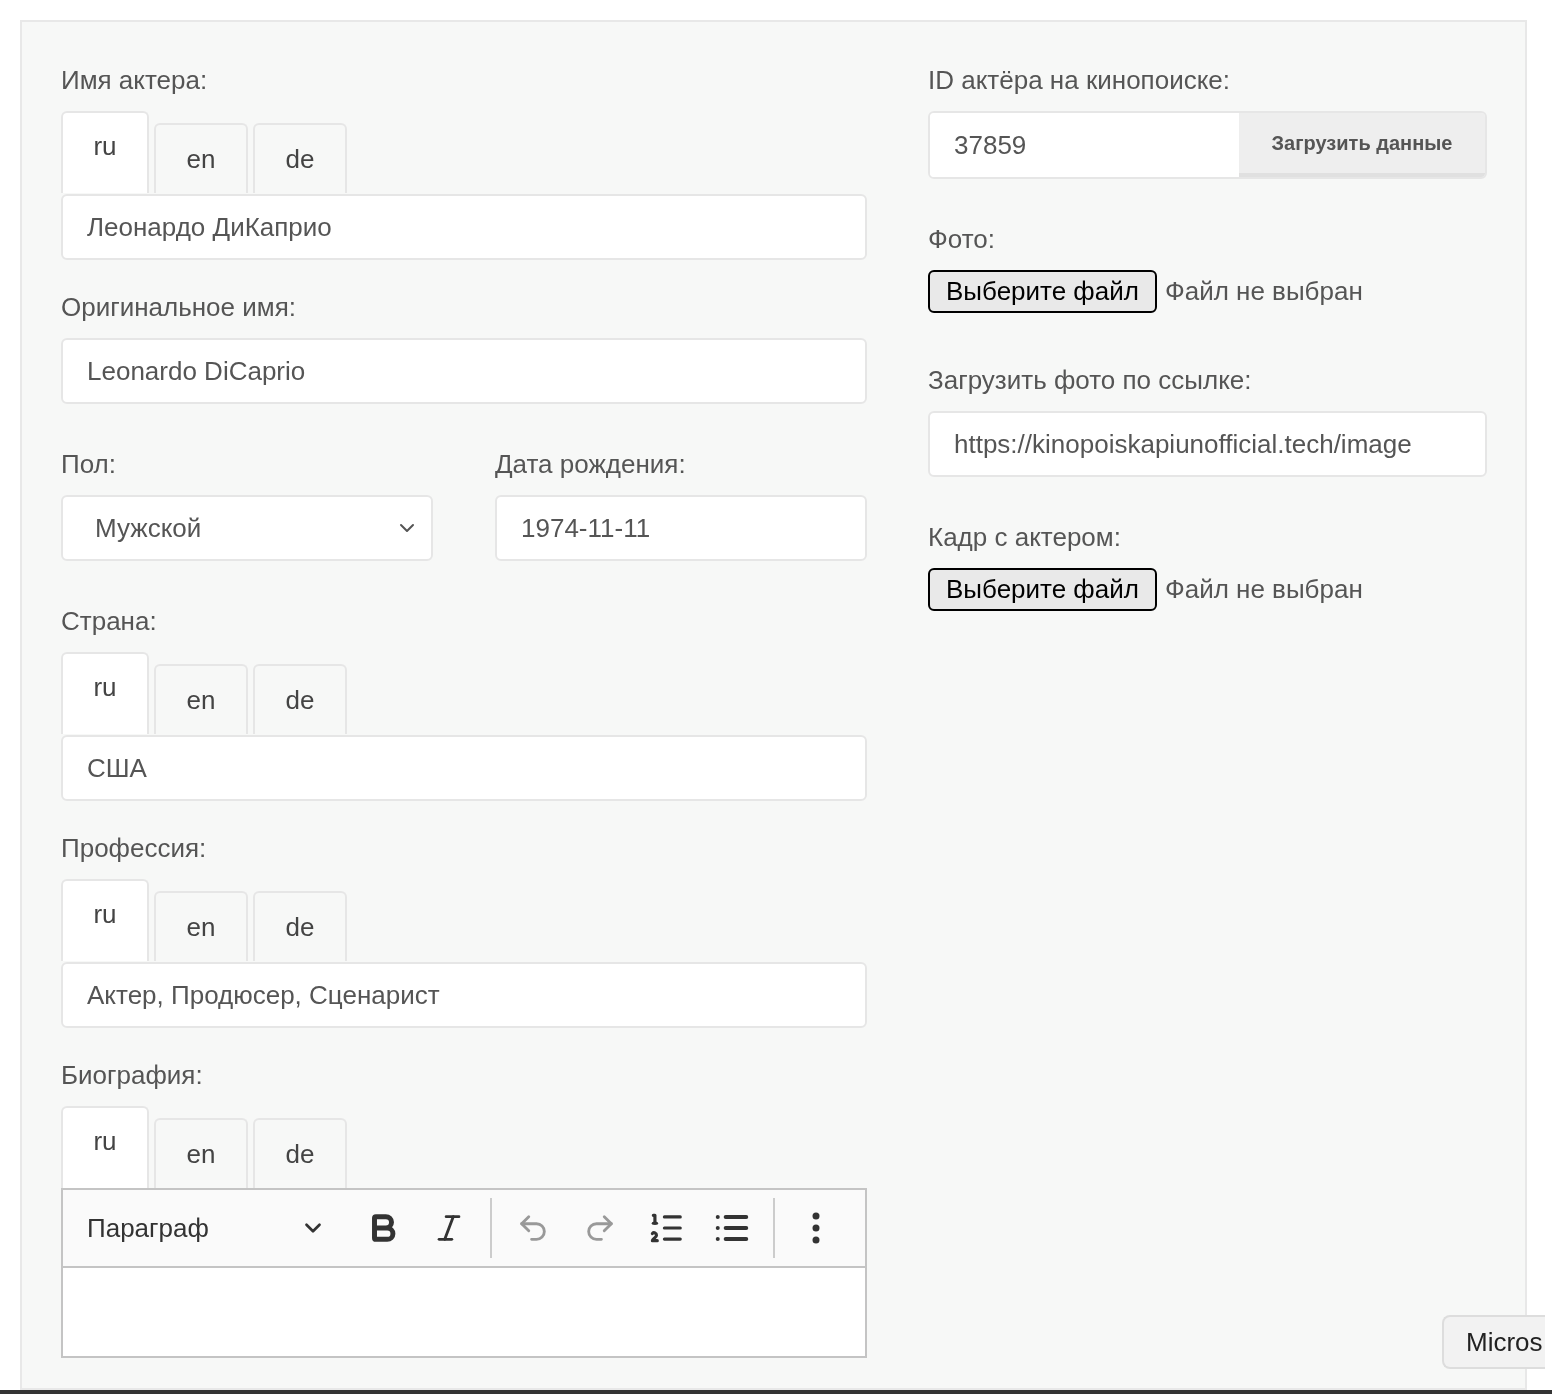 This screenshot has width=1552, height=1394. What do you see at coordinates (132, 1075) in the screenshot?
I see `field-label: Биография:` at bounding box center [132, 1075].